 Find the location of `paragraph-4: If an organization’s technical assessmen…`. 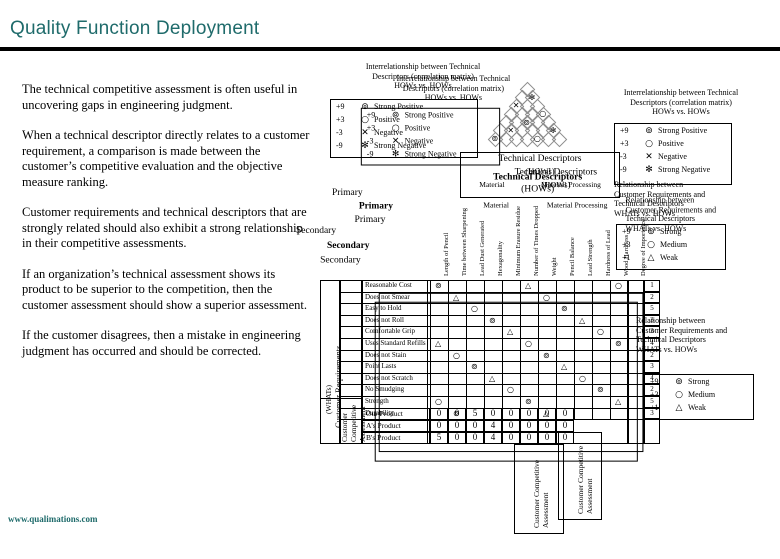

paragraph-4: If an organization’s technical assessmen… is located at coordinates (167, 290).